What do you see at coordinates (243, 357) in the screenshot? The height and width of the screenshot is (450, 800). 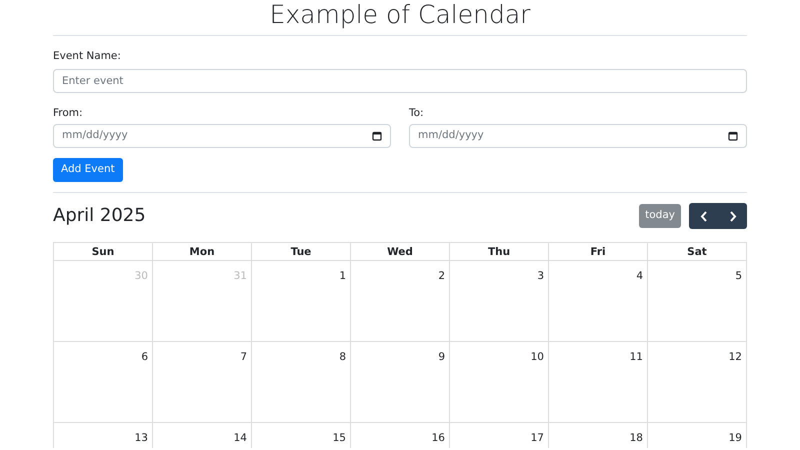 I see `day-number: 7` at bounding box center [243, 357].